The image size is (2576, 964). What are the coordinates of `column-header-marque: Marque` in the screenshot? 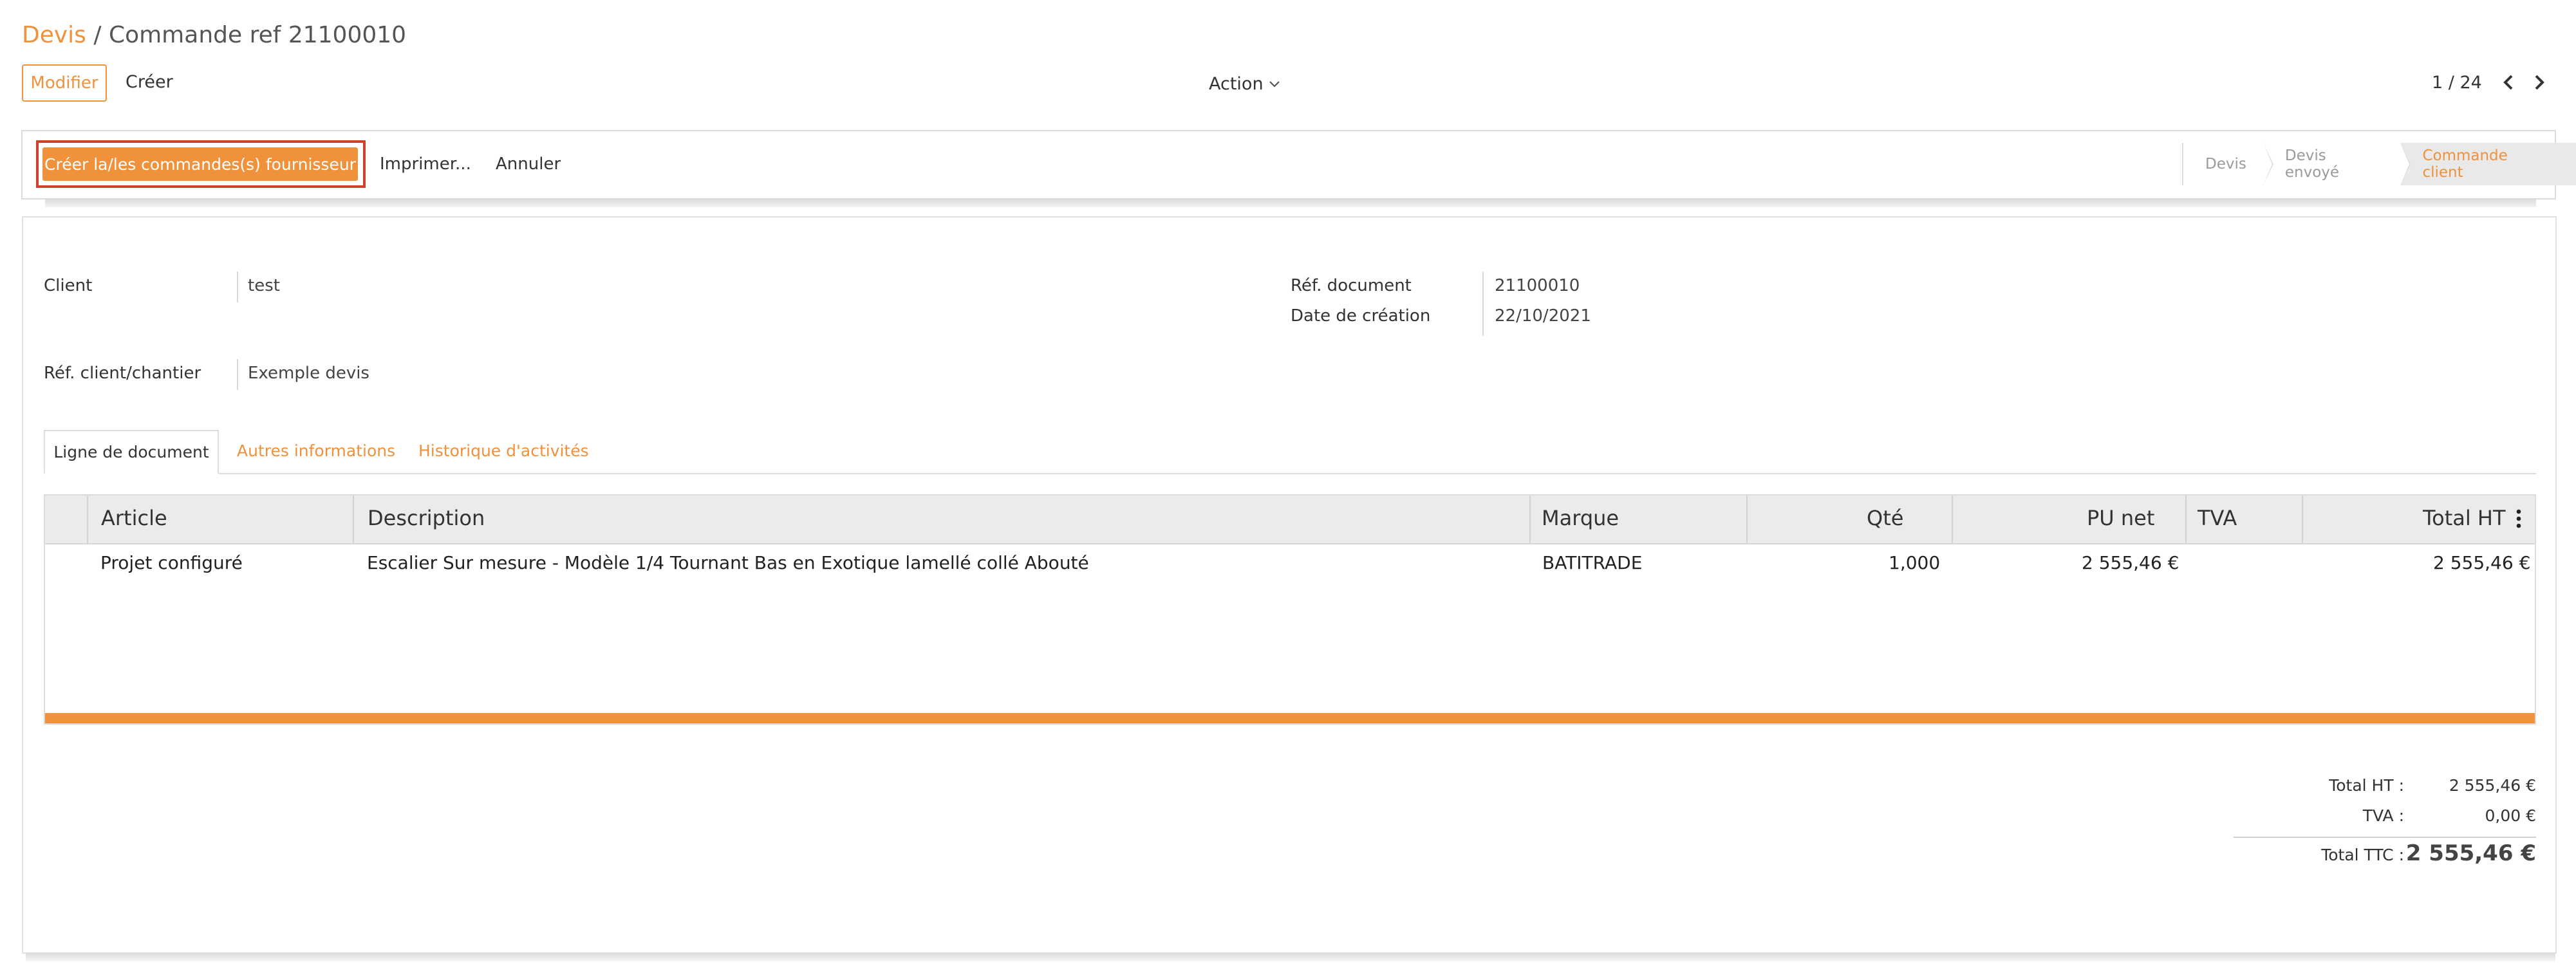 It's located at (1581, 518).